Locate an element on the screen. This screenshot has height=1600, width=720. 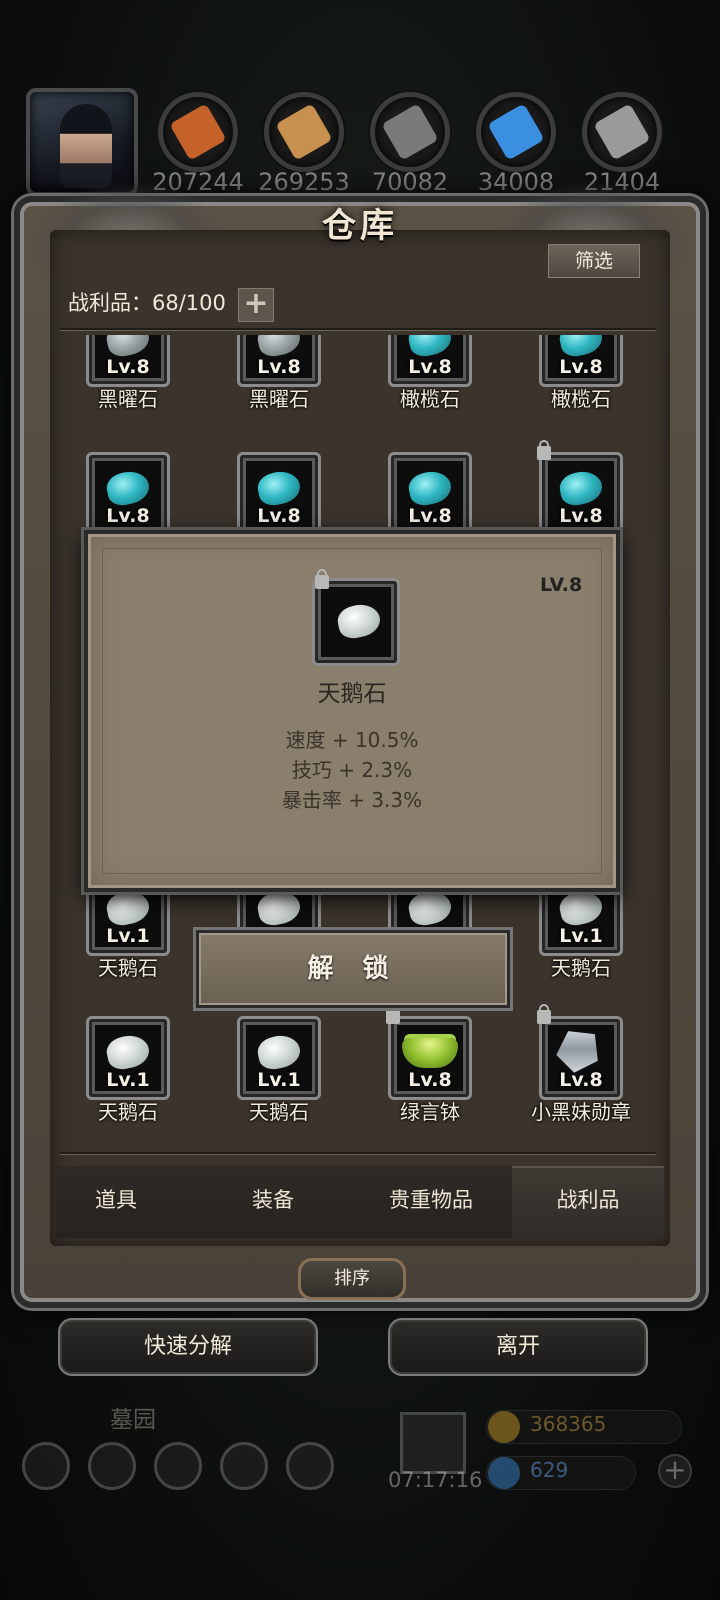
settings-icon is located at coordinates (46, 1466).